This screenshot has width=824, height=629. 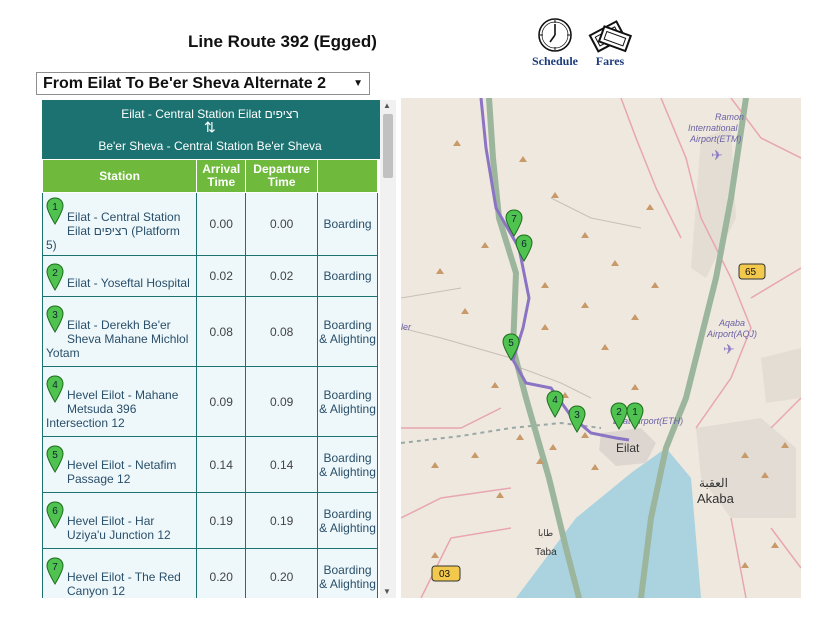 I want to click on taba-label: Taba, so click(x=546, y=552).